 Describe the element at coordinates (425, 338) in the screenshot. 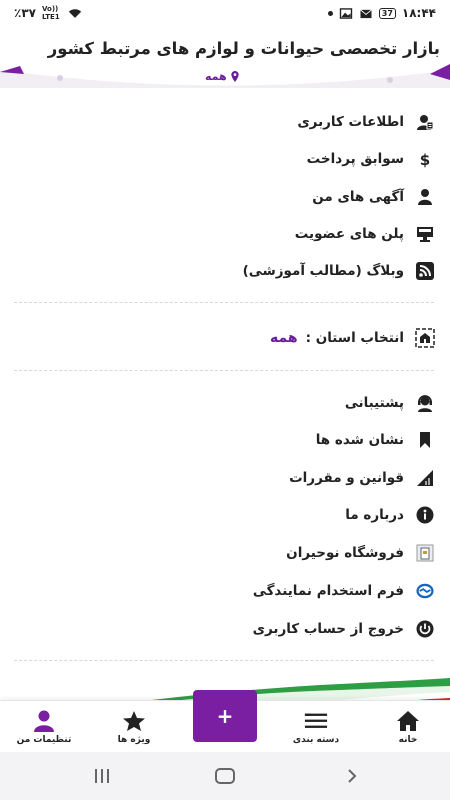

I see `map-icon` at that location.